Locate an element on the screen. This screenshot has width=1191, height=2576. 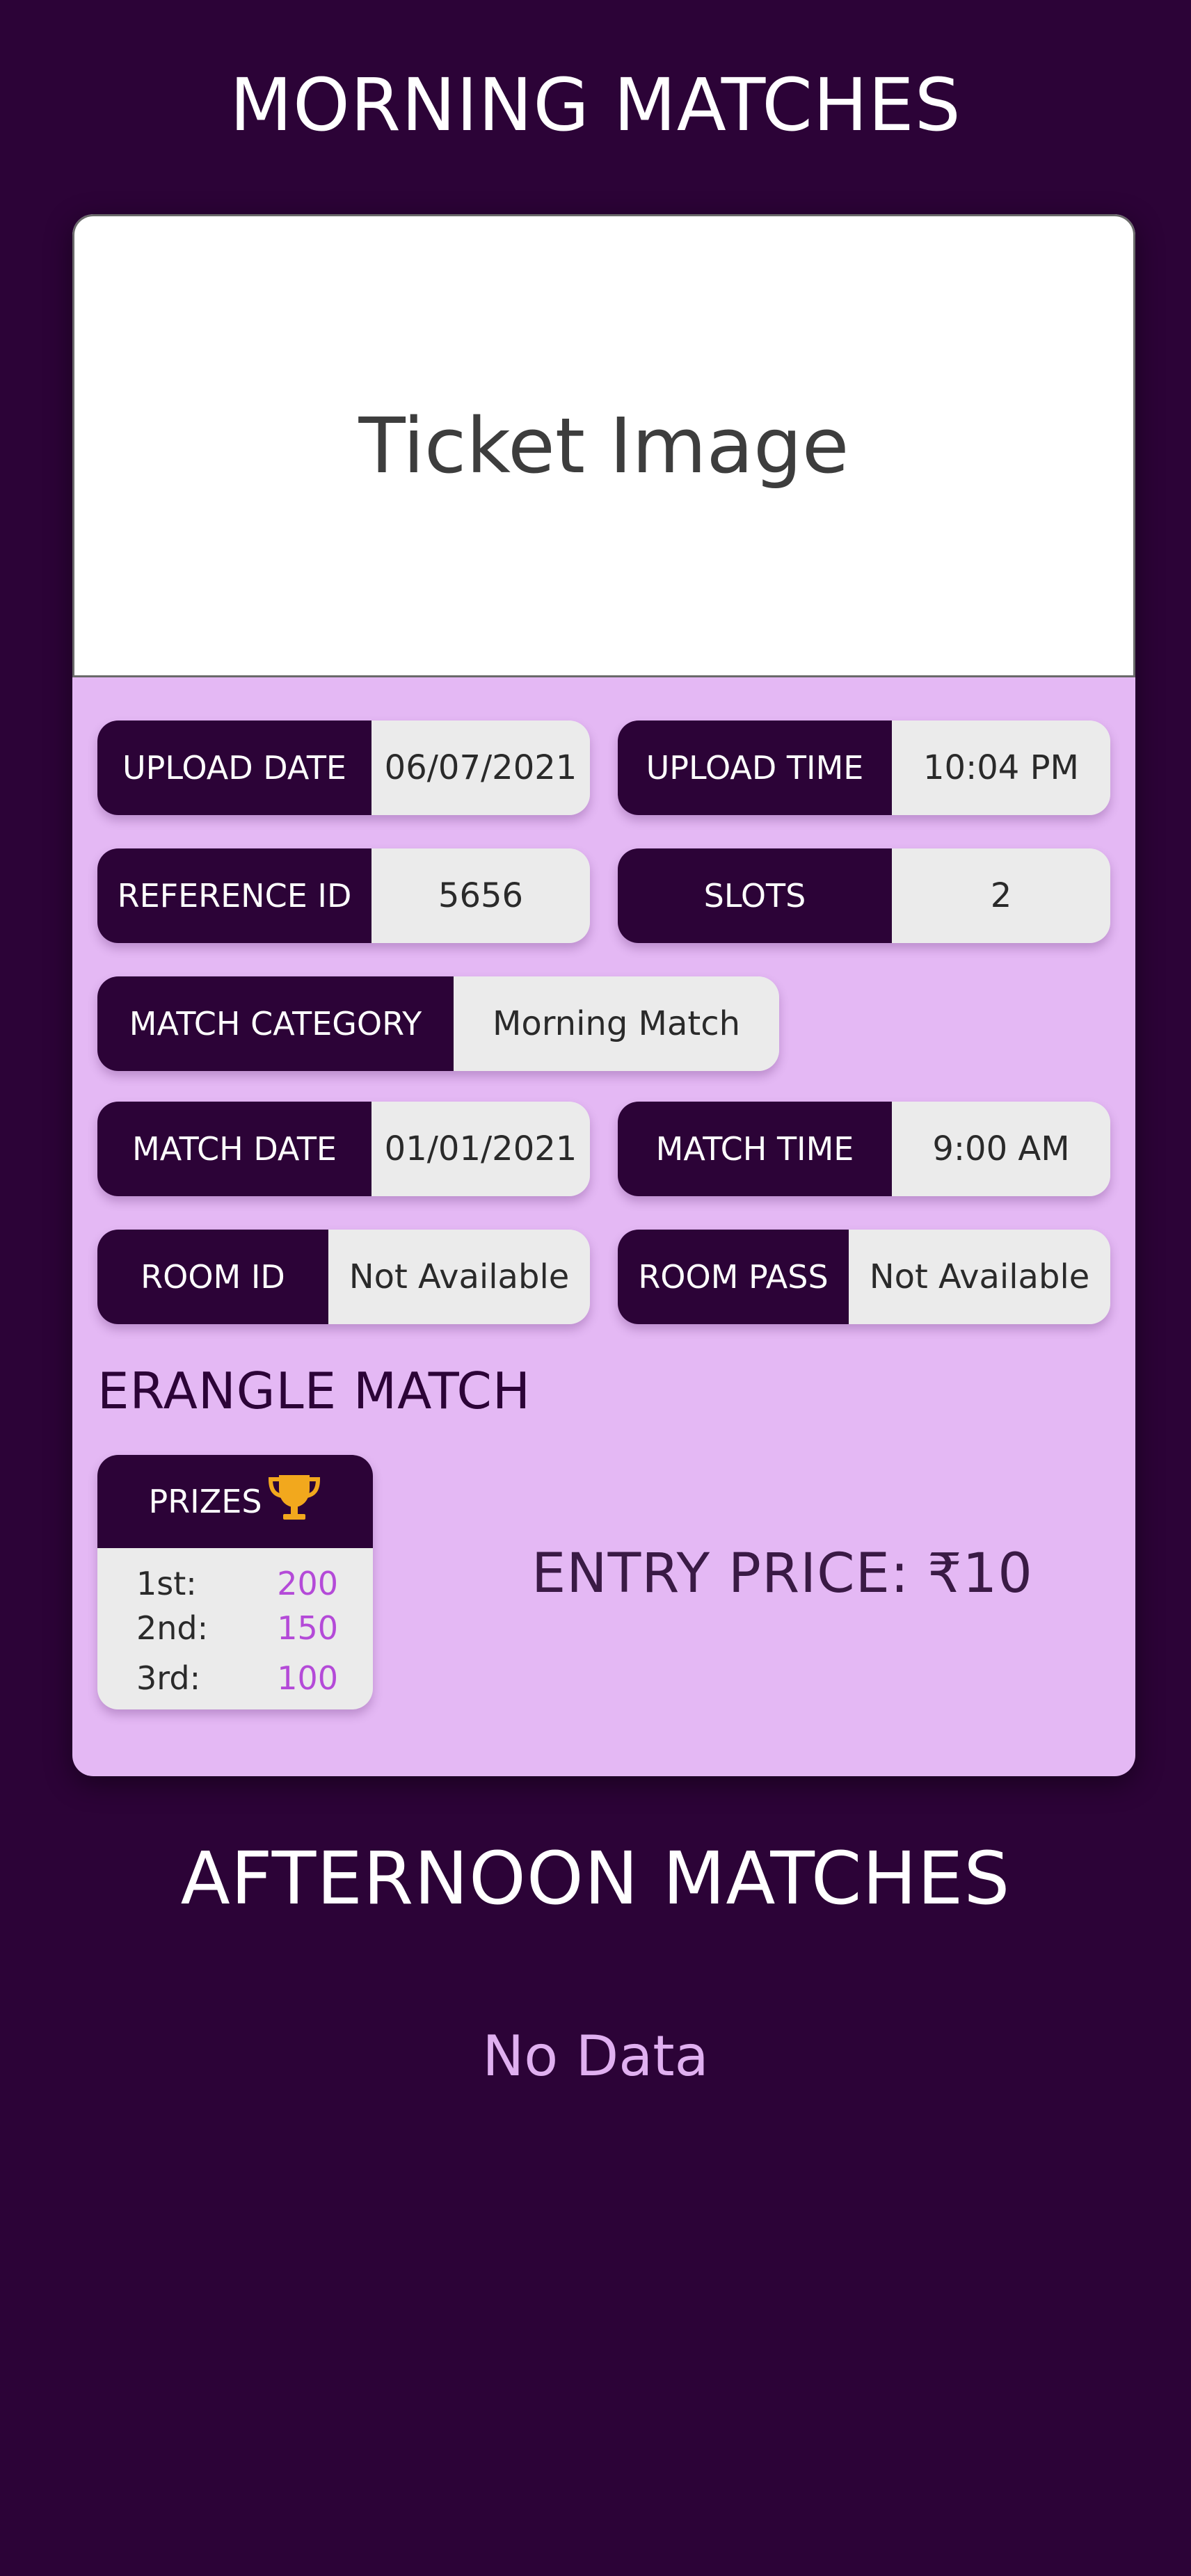
prizes-box: PRIZES 1st: 200 2nd: 150 3rd: 100 is located at coordinates (235, 1582).